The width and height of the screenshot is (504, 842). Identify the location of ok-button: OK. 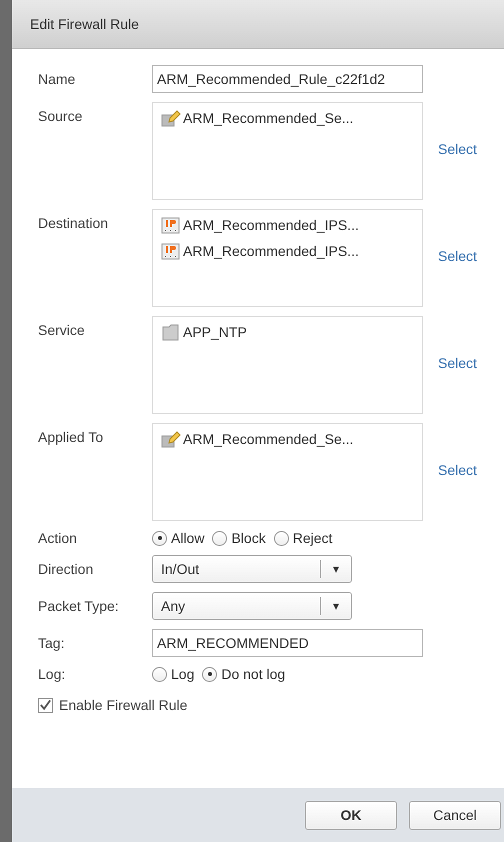
(351, 815).